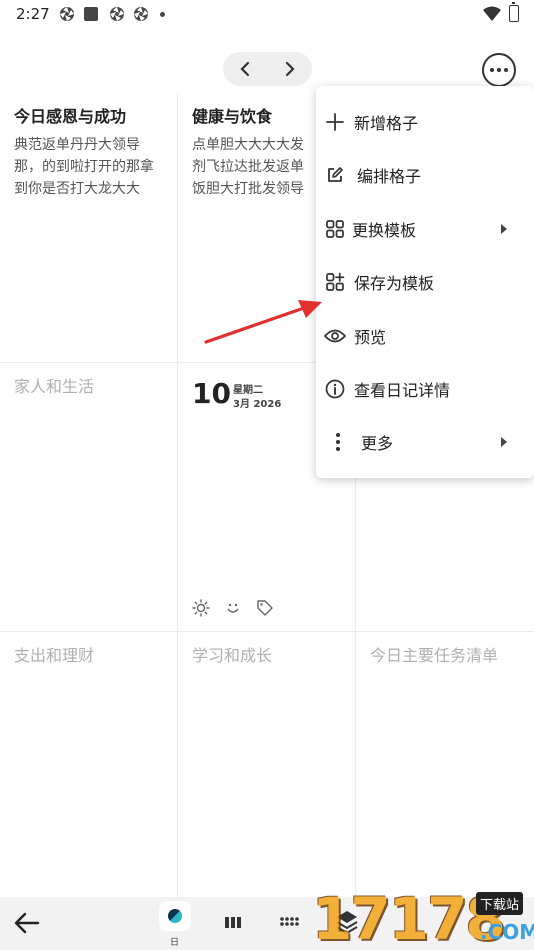 This screenshot has width=534, height=950. I want to click on menu-item-label: 预览, so click(370, 337).